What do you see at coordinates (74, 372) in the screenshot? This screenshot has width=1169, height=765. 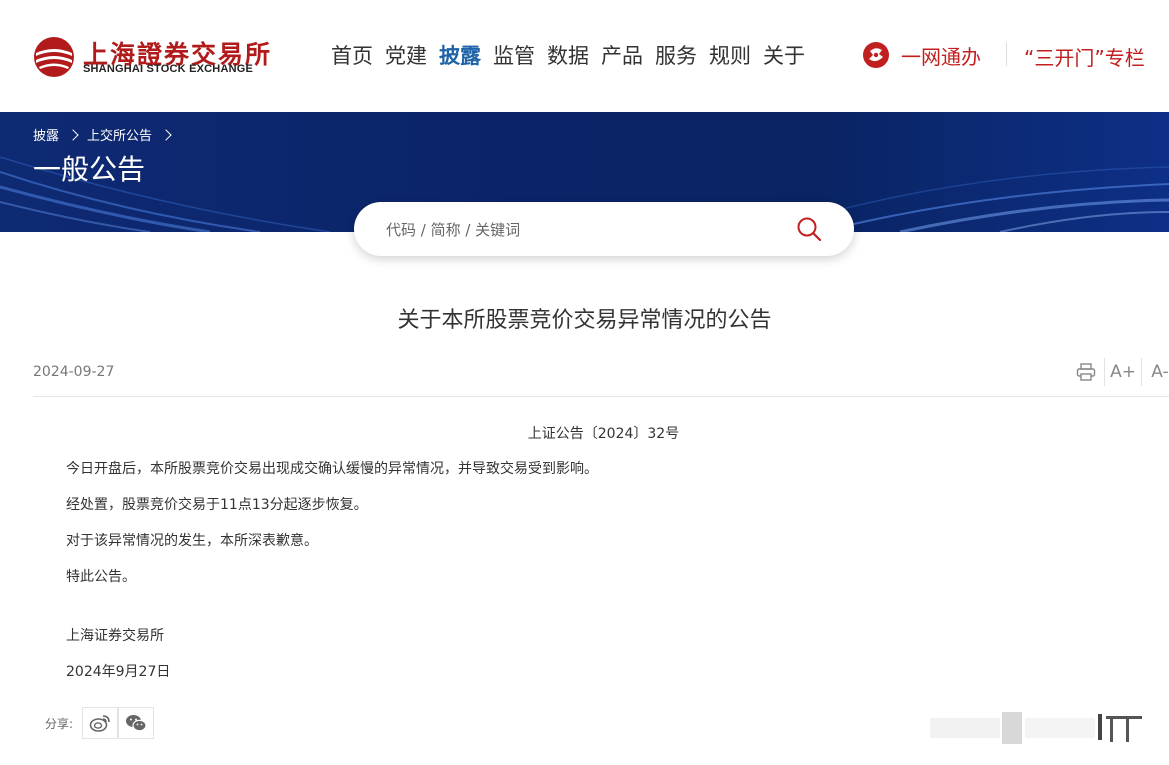 I see `publish-date: 2024-09-27` at bounding box center [74, 372].